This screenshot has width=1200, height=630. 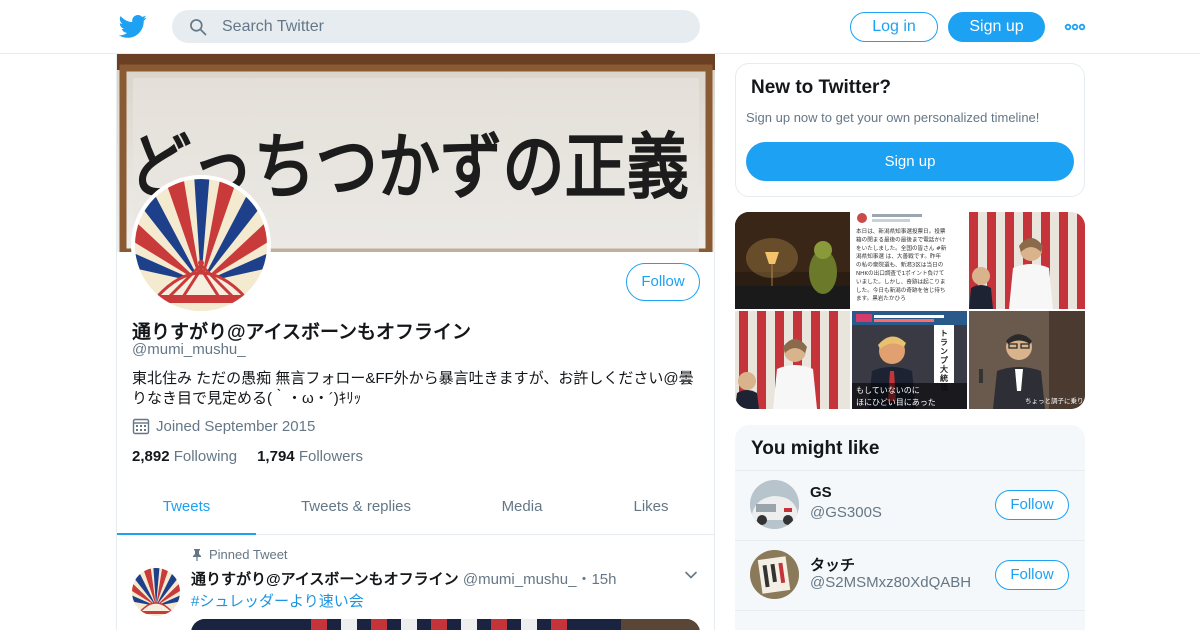 I want to click on pin-icon, so click(x=197, y=555).